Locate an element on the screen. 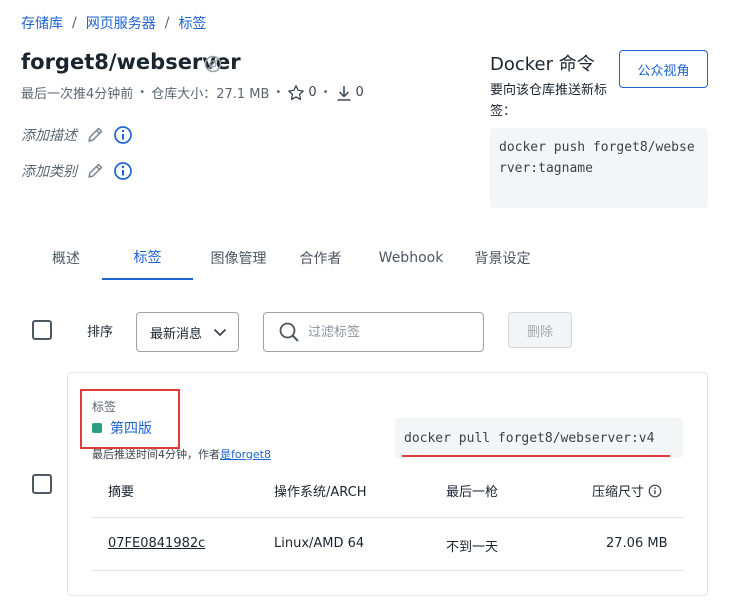 The height and width of the screenshot is (610, 738). chevron-down-icon is located at coordinates (220, 332).